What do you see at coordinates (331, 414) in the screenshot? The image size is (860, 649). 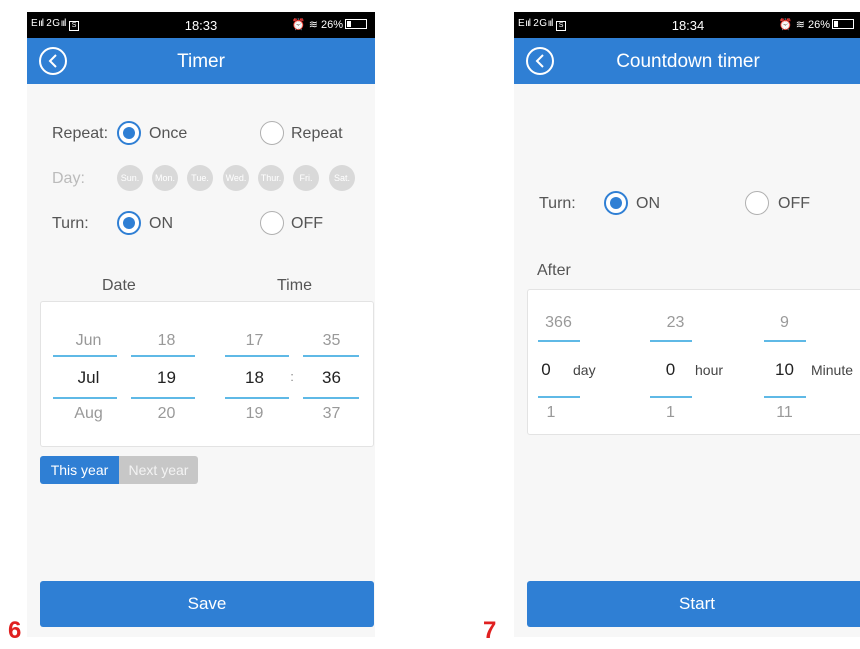 I see `picker-minute-next: 37` at bounding box center [331, 414].